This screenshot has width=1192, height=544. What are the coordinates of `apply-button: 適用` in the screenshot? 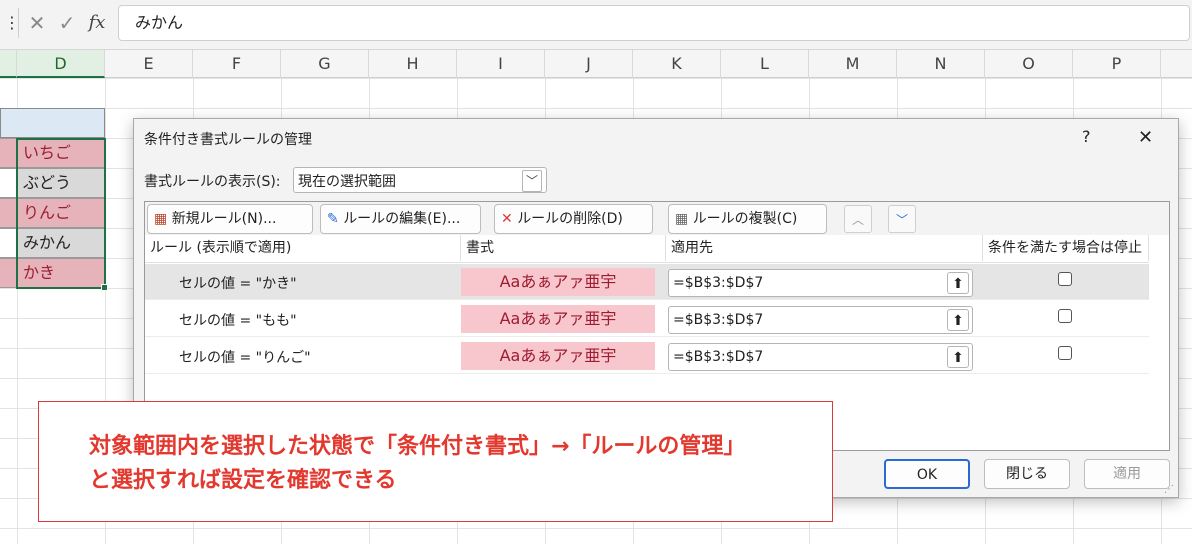 It's located at (1127, 474).